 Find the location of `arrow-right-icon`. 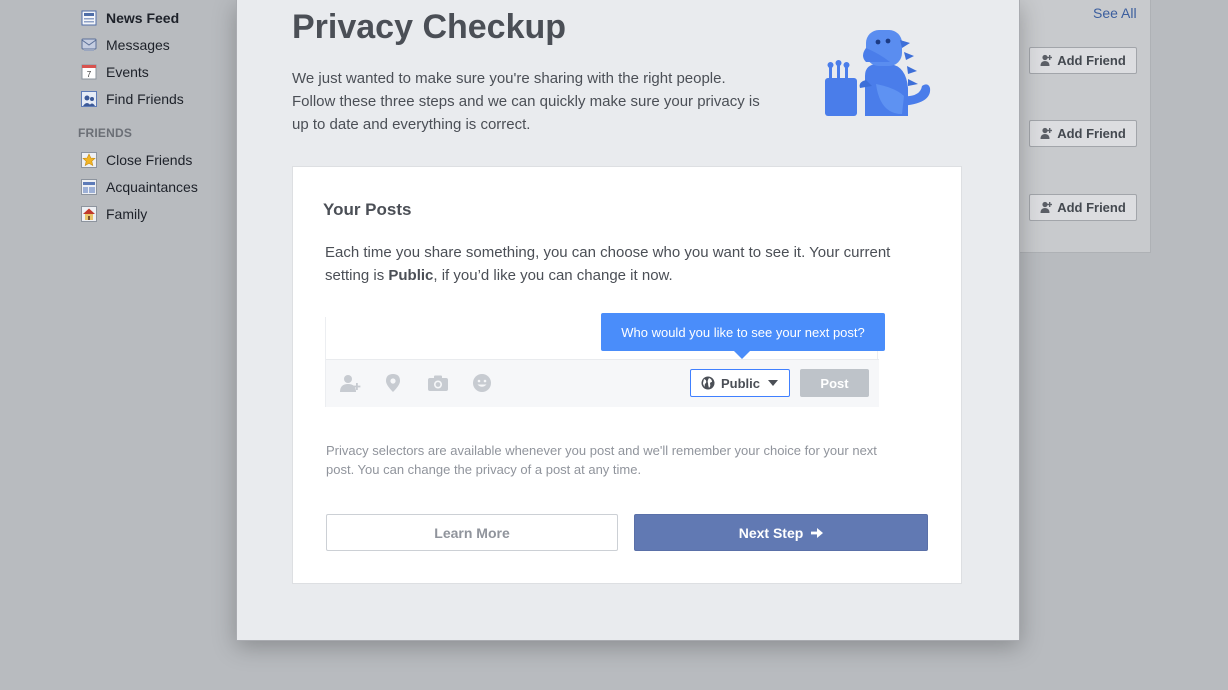

arrow-right-icon is located at coordinates (817, 532).